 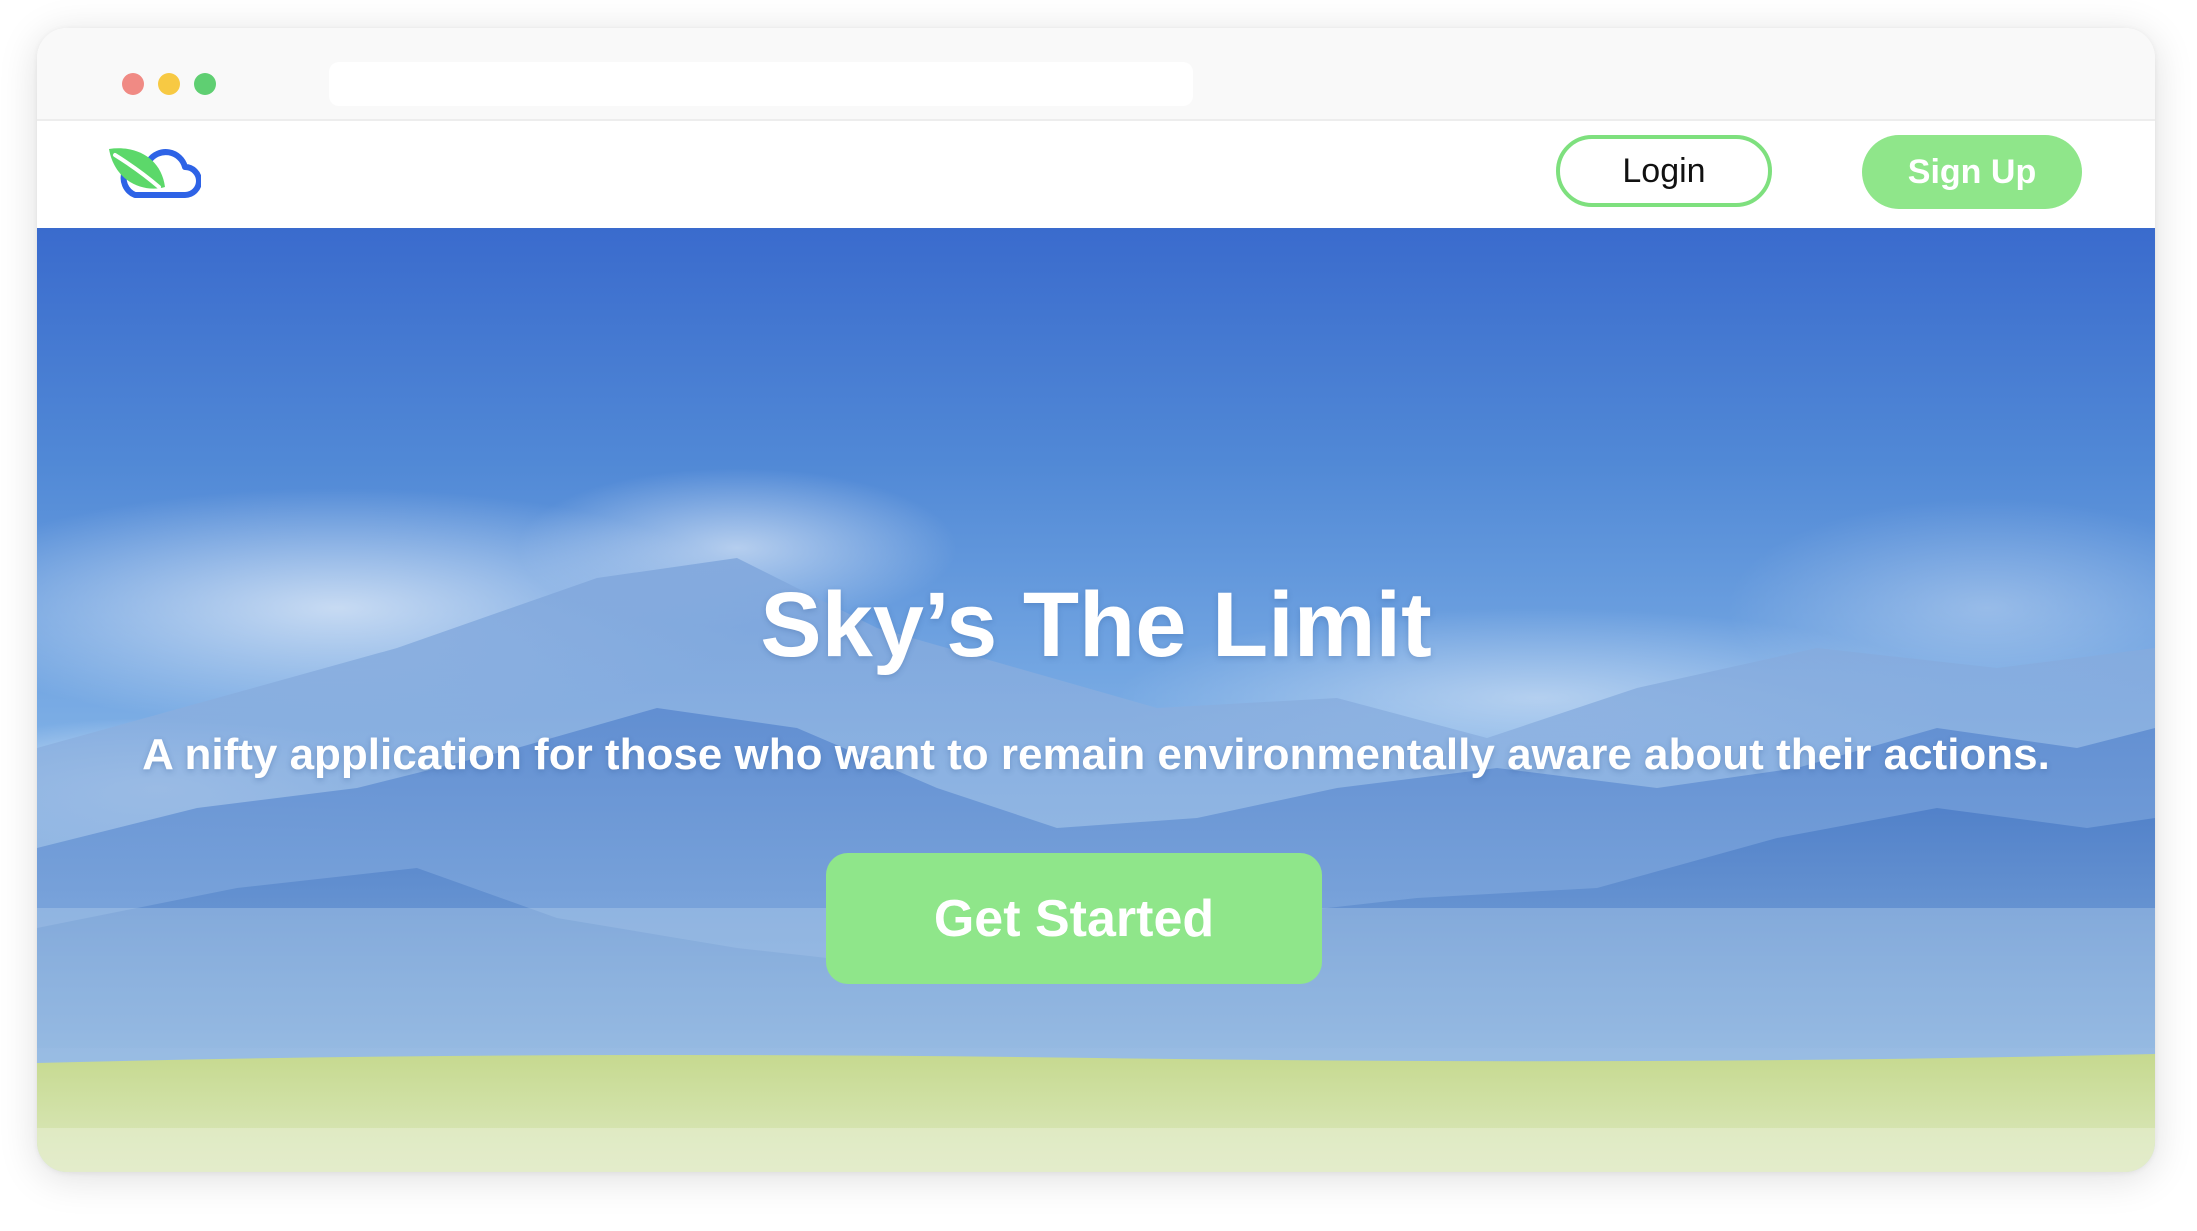 What do you see at coordinates (205, 84) in the screenshot?
I see `maximize-window-button` at bounding box center [205, 84].